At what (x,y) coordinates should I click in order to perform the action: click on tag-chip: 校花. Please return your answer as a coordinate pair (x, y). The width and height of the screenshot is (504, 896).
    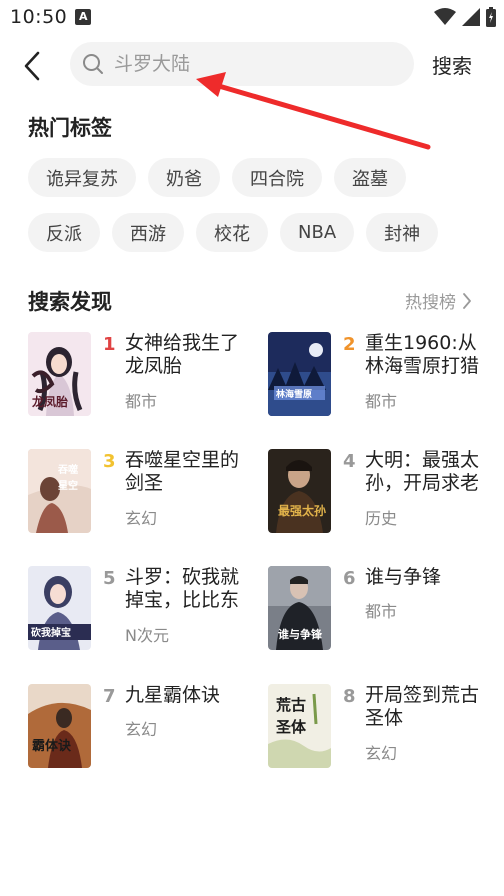
    Looking at the image, I should click on (232, 232).